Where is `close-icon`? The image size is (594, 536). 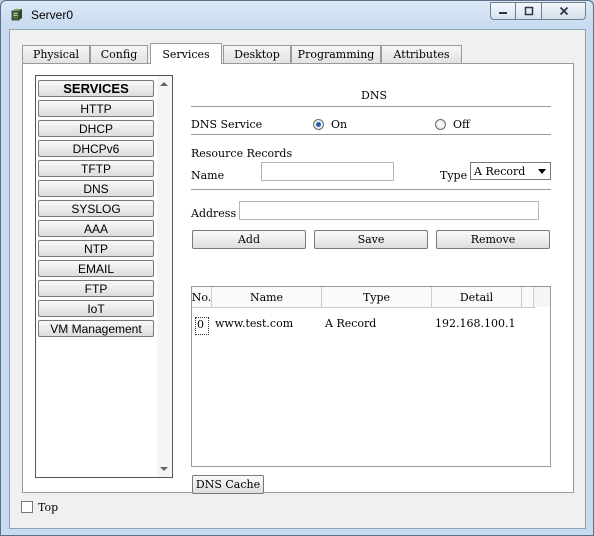
close-icon is located at coordinates (563, 11).